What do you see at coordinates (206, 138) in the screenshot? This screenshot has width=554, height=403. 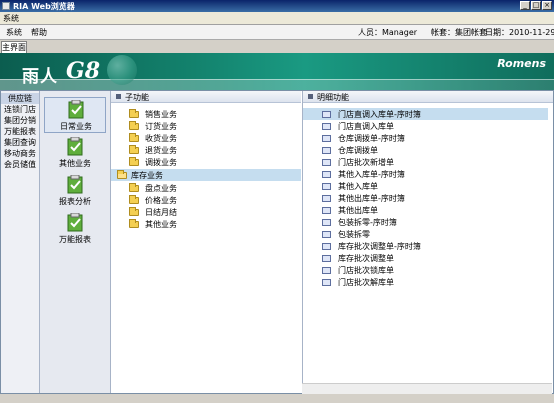 I see `subfunction-item: 收货业务` at bounding box center [206, 138].